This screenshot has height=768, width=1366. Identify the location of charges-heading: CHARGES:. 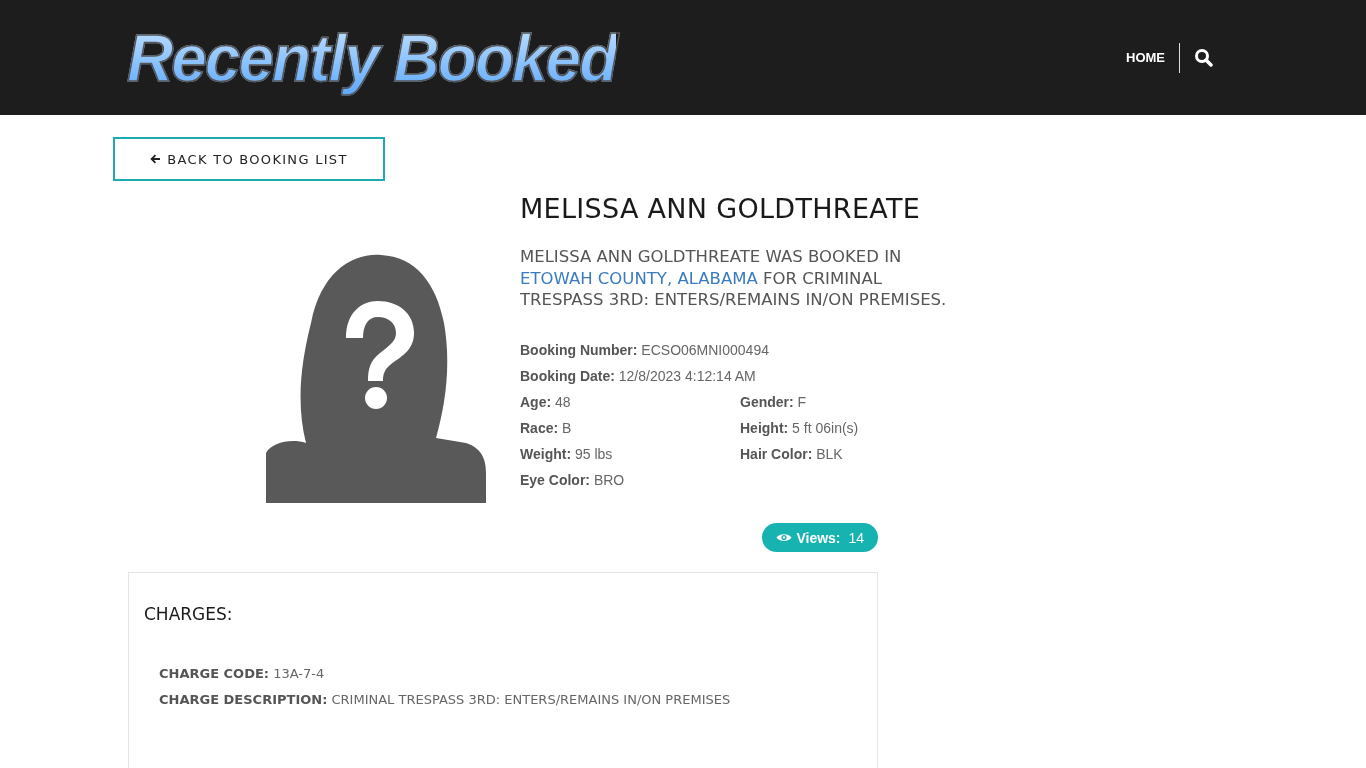
(189, 614).